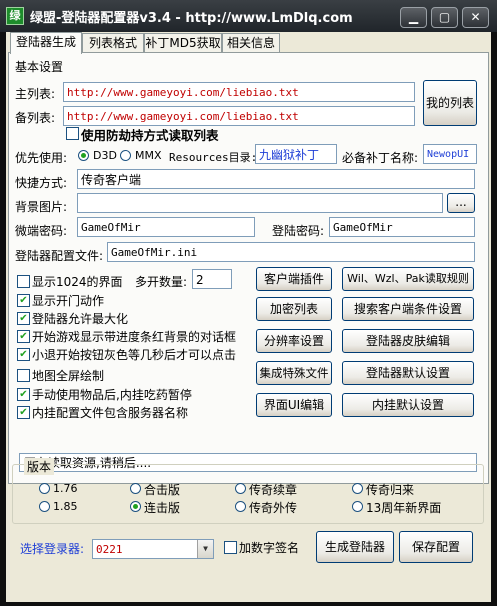 The width and height of the screenshot is (497, 606). What do you see at coordinates (239, 92) in the screenshot?
I see `main-list-input: http://www.gameyoyi.com/liebiao.txt` at bounding box center [239, 92].